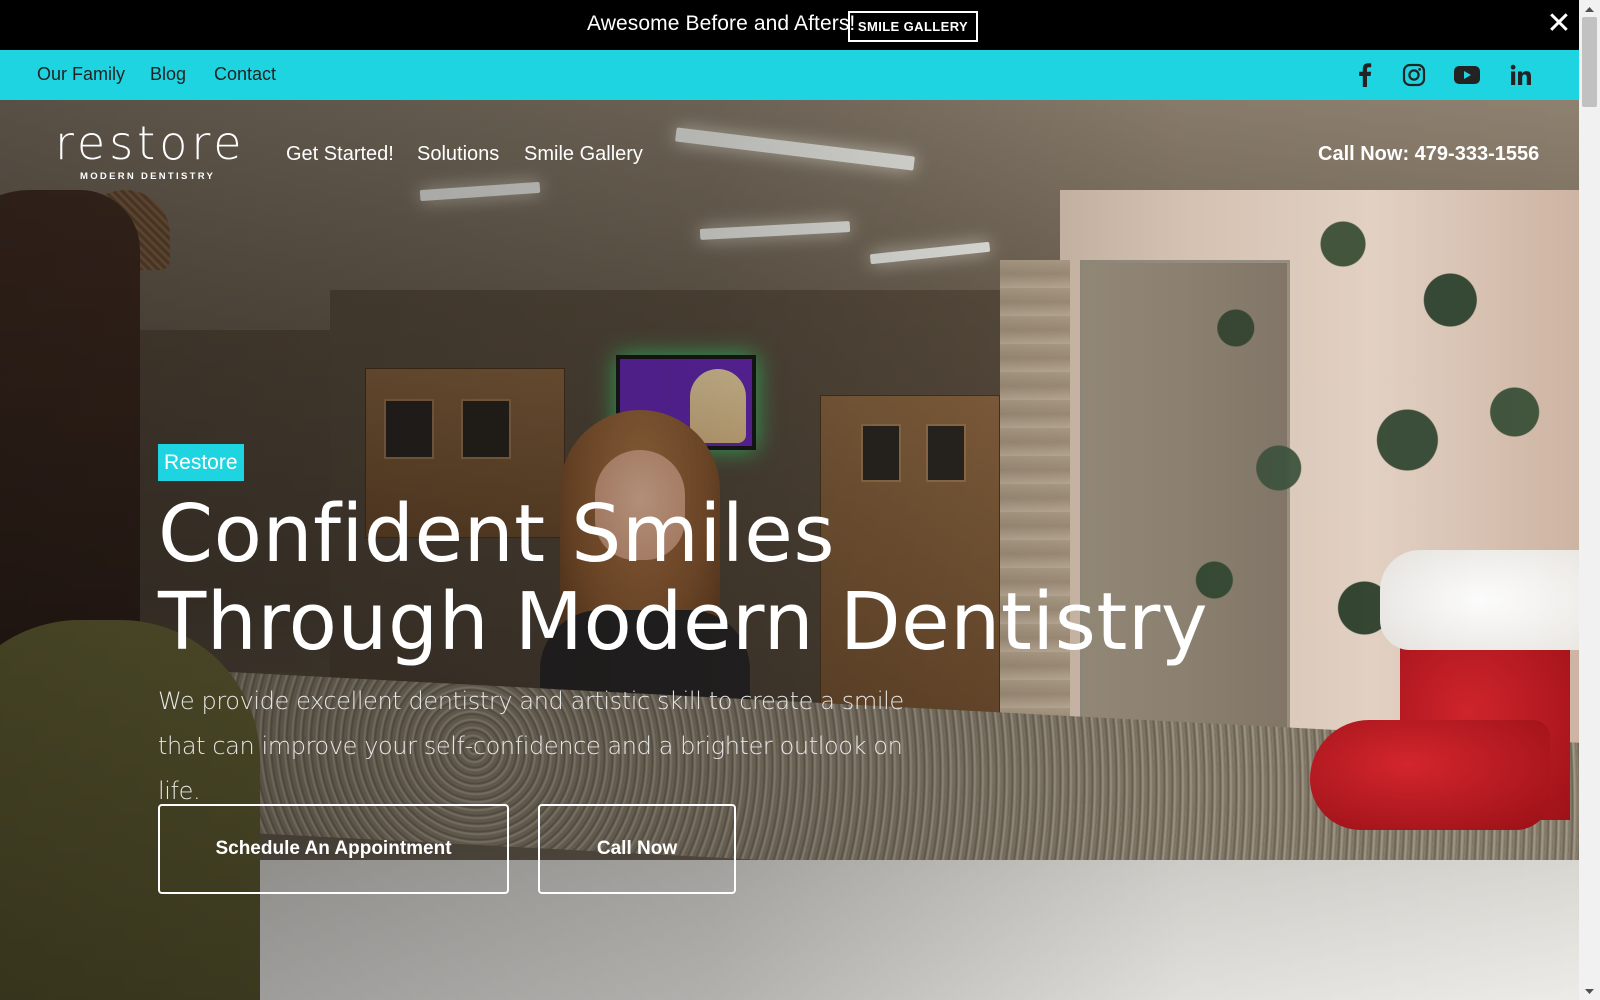 The width and height of the screenshot is (1600, 1000). What do you see at coordinates (1414, 75) in the screenshot?
I see `instagram-icon` at bounding box center [1414, 75].